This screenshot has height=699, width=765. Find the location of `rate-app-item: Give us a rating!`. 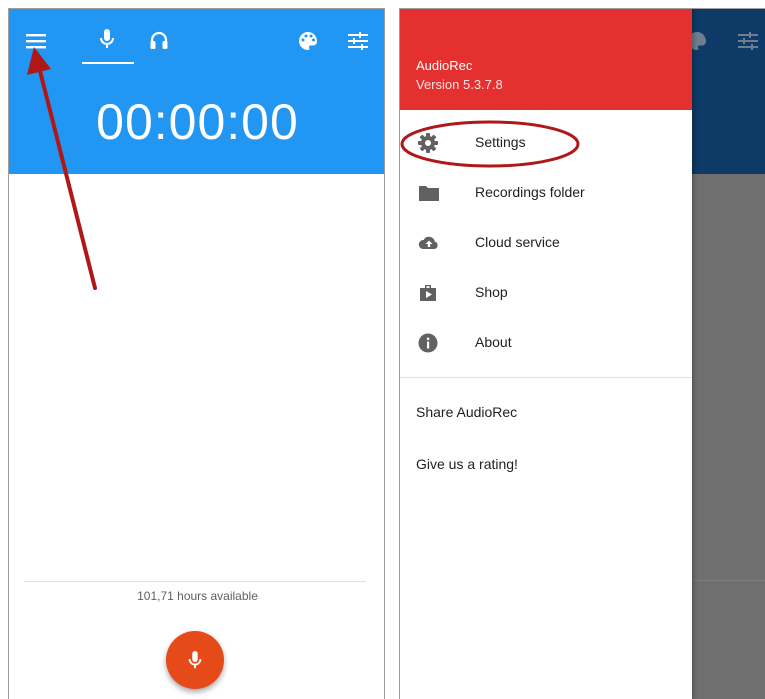

rate-app-item: Give us a rating! is located at coordinates (467, 464).